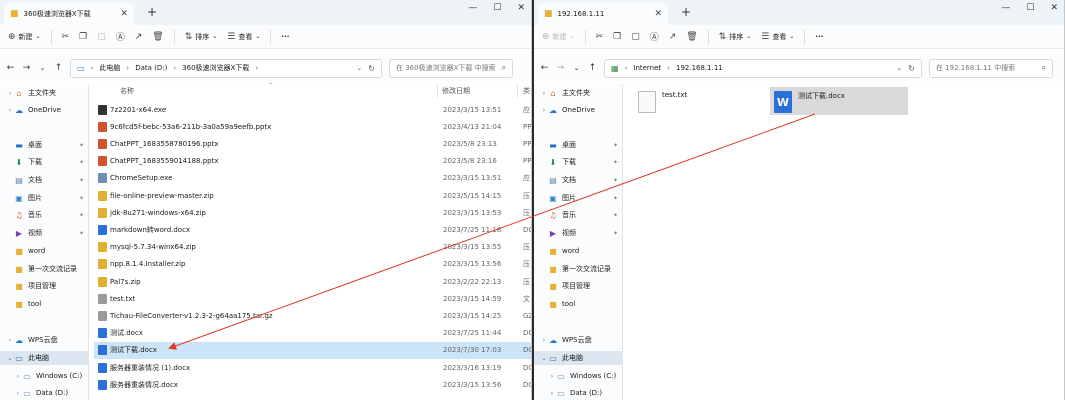  Describe the element at coordinates (1054, 8) in the screenshot. I see `close-window-icon: ✕` at that location.